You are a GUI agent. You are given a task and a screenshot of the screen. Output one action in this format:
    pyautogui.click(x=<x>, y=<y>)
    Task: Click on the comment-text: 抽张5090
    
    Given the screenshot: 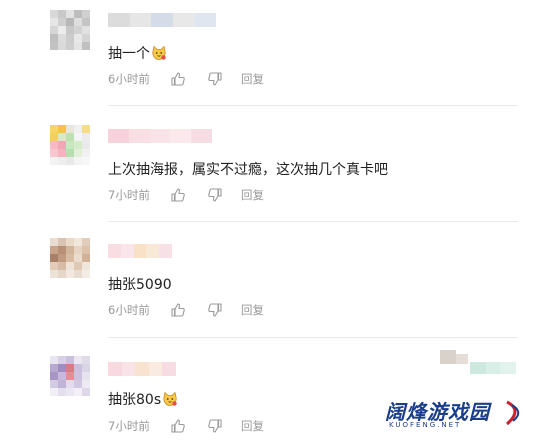 What is the action you would take?
    pyautogui.click(x=140, y=285)
    